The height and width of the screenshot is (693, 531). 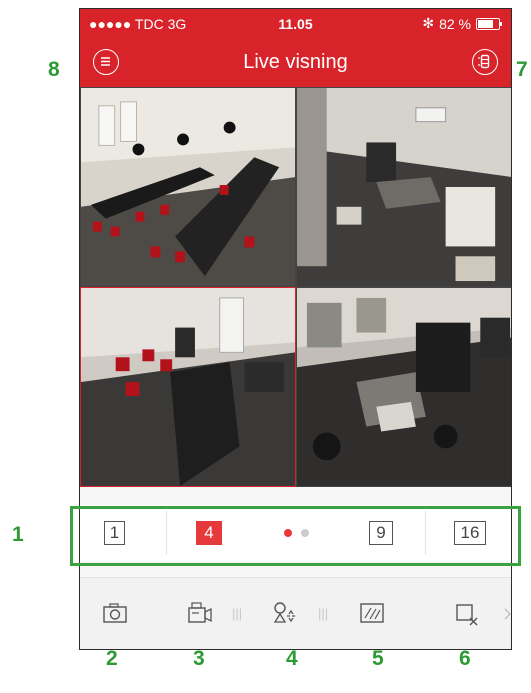 I want to click on callout-2: 2, so click(x=112, y=658).